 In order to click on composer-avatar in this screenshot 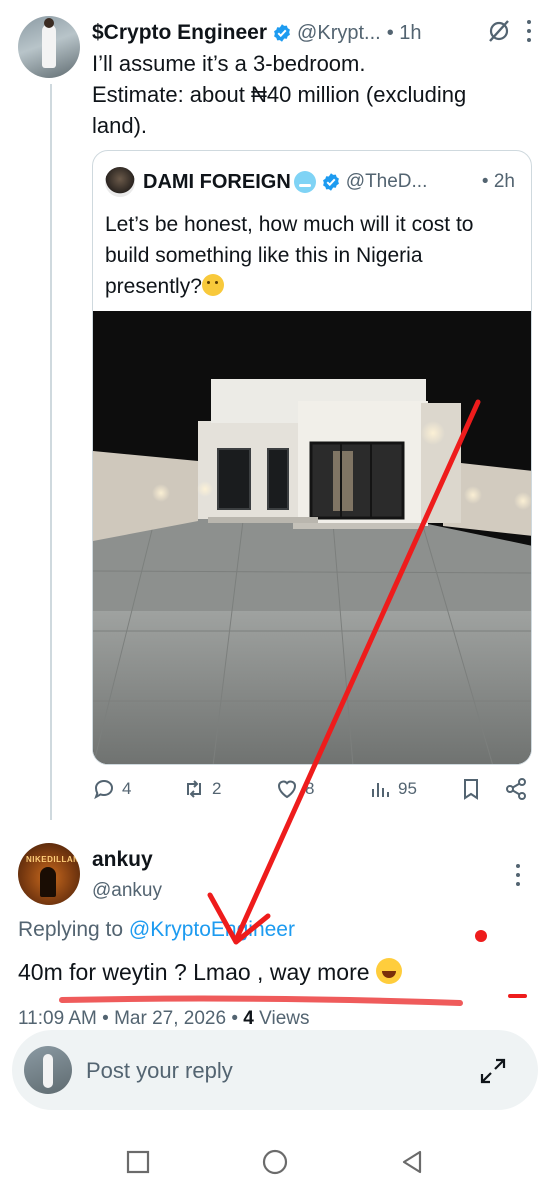, I will do `click(48, 1070)`.